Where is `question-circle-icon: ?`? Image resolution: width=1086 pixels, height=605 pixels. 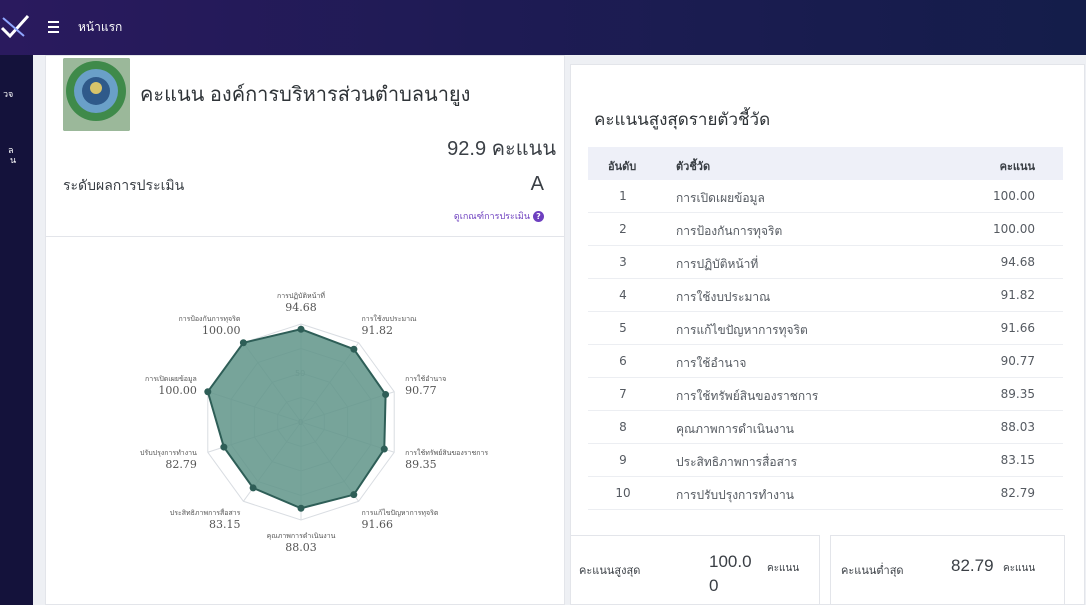
question-circle-icon: ? is located at coordinates (538, 216).